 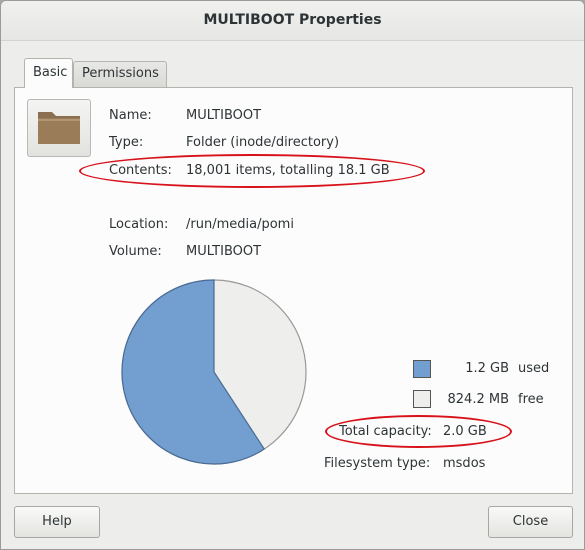 What do you see at coordinates (422, 369) in the screenshot?
I see `used-color-swatch` at bounding box center [422, 369].